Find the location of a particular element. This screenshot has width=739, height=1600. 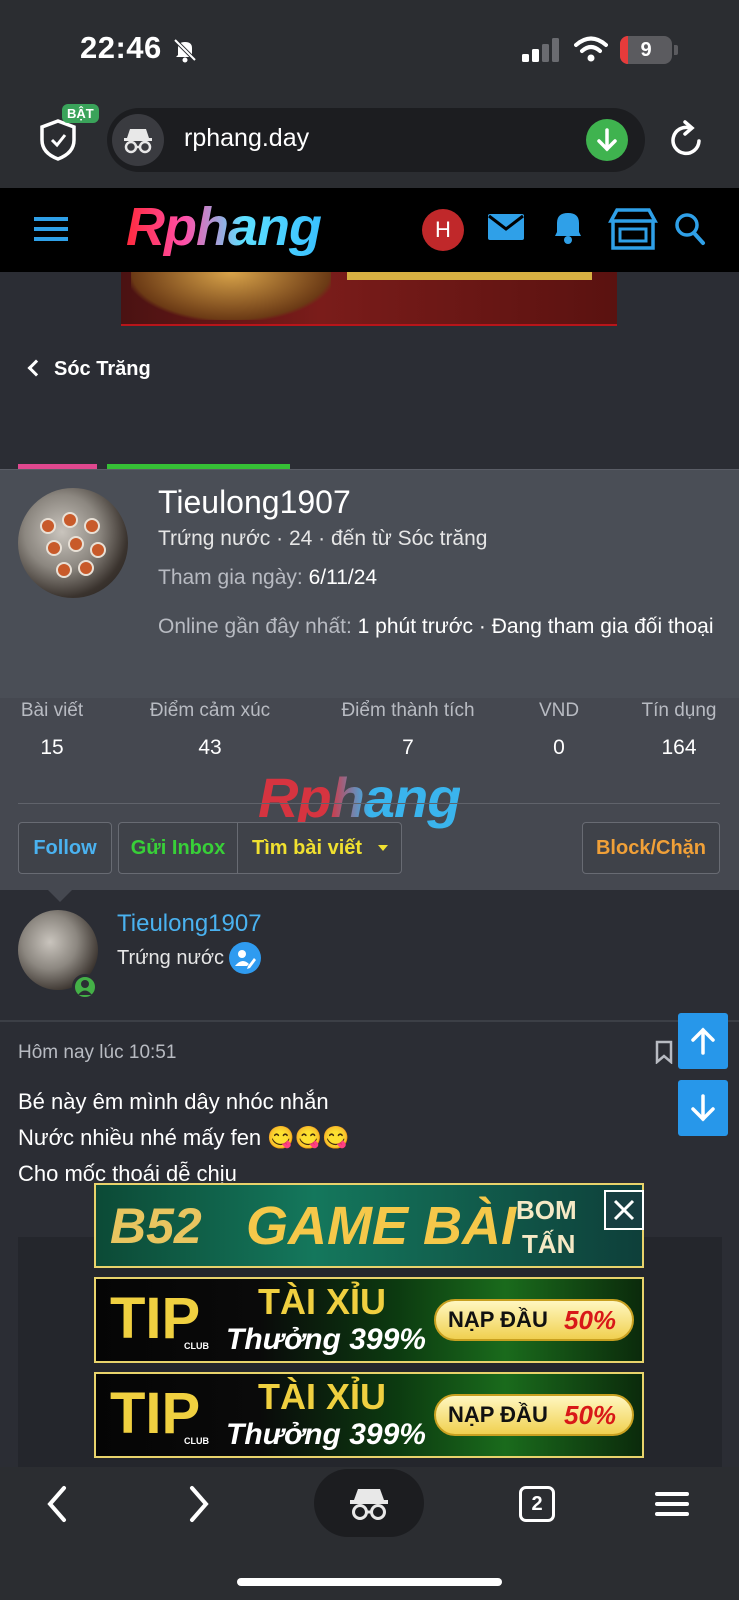

rank-badge-icon is located at coordinates (245, 958).